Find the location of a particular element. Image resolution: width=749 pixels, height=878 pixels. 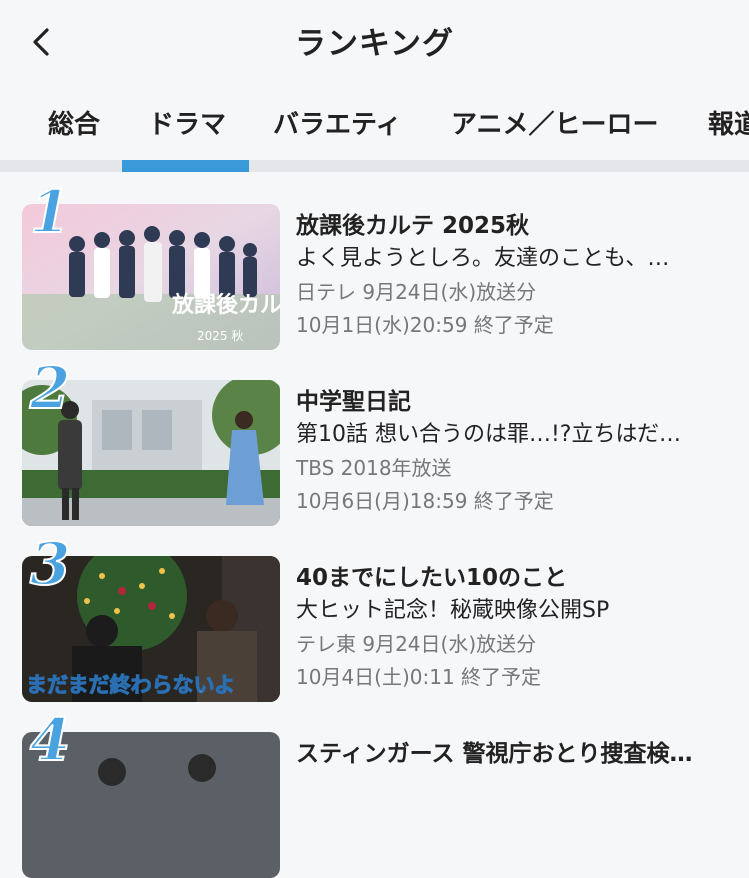

broadcast-info: 日テレ 9月24日(水)放送分 is located at coordinates (416, 292).